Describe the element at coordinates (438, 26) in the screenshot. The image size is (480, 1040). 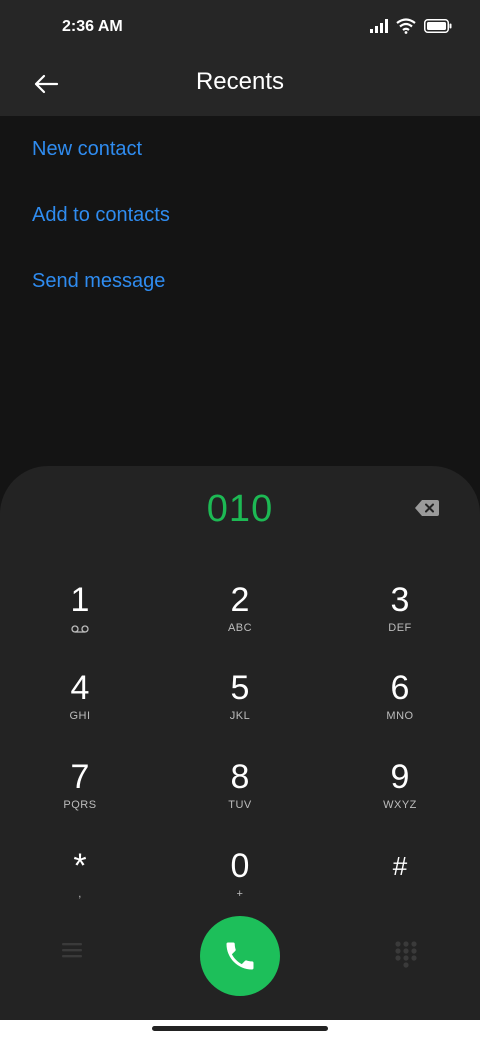
I see `battery-icon` at that location.